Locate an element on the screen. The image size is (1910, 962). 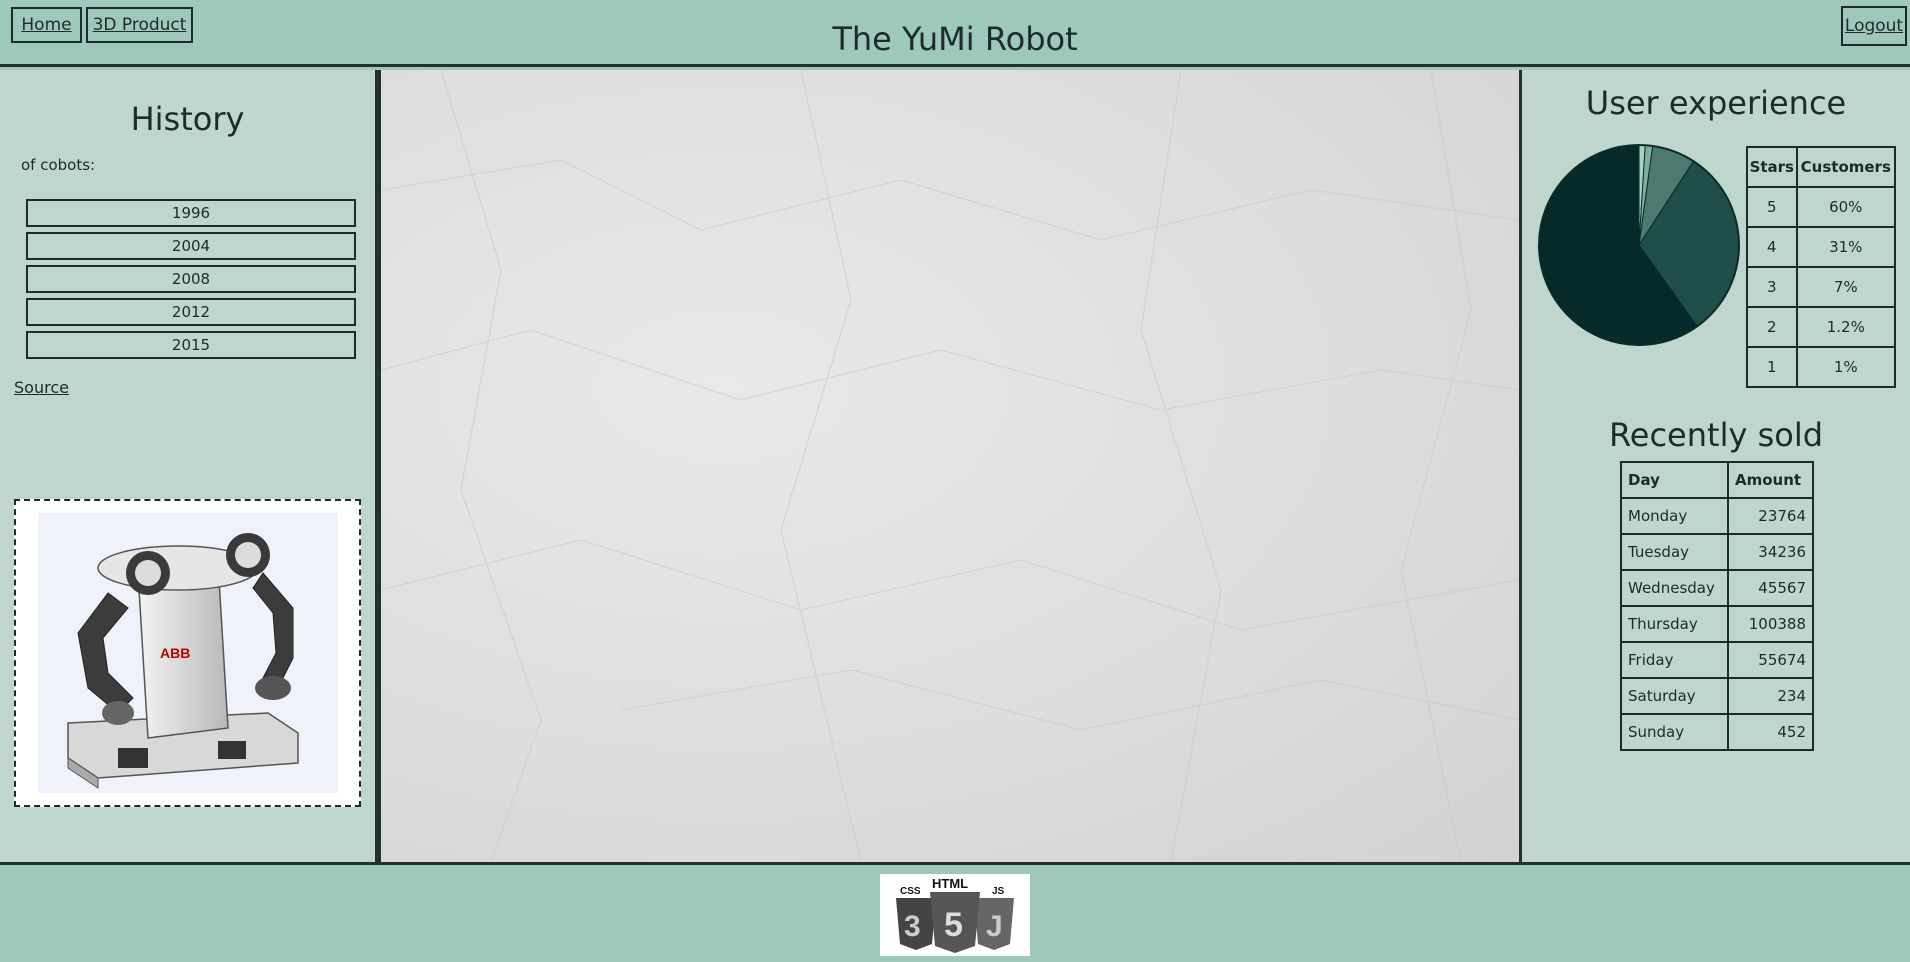
yumi-robot-image: ABB is located at coordinates (187, 653).